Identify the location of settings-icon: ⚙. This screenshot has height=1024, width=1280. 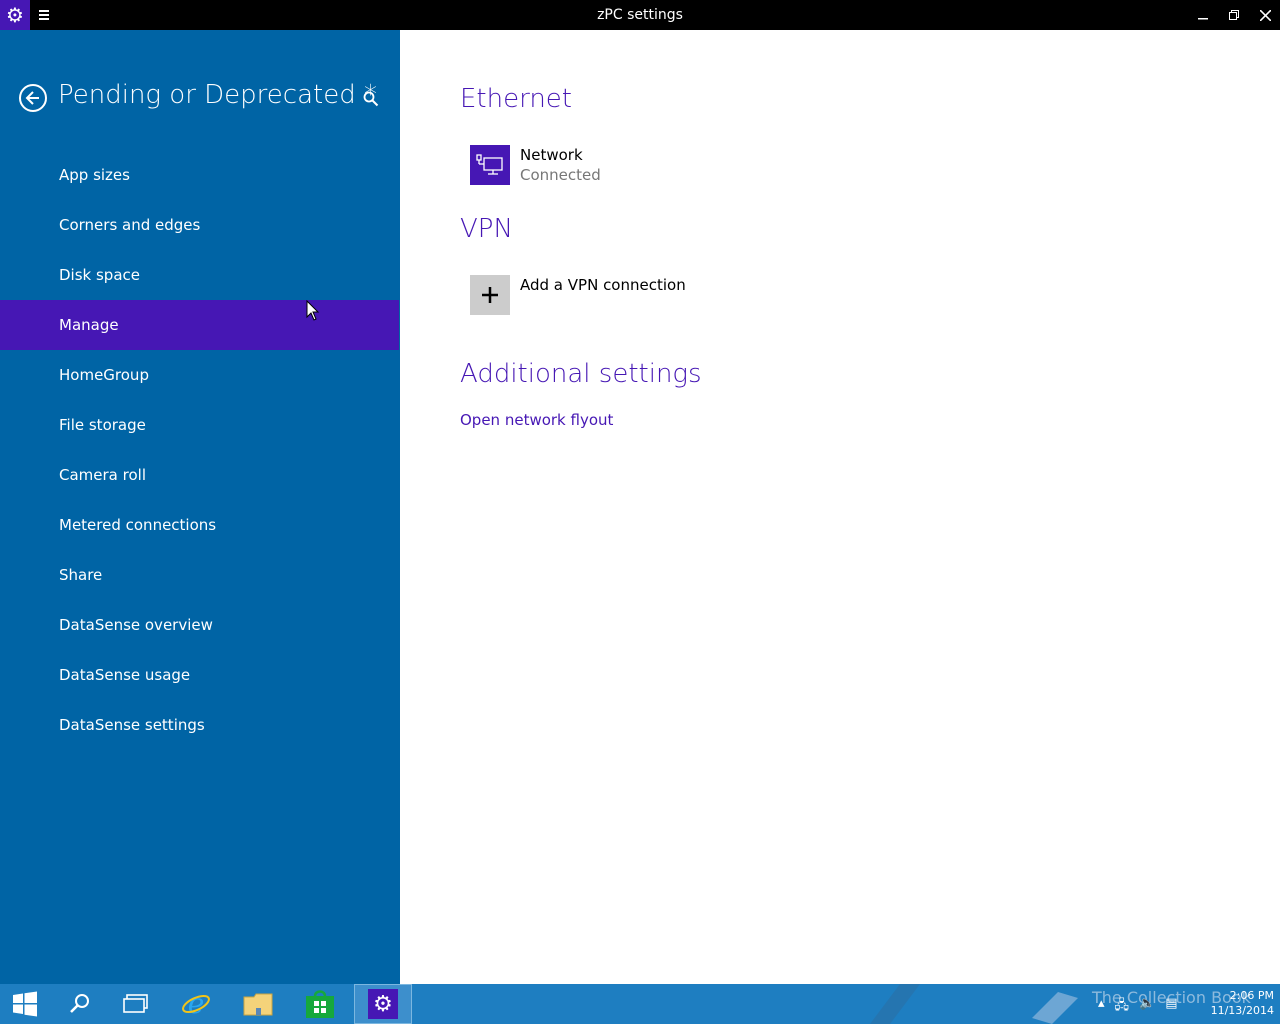
(383, 1004).